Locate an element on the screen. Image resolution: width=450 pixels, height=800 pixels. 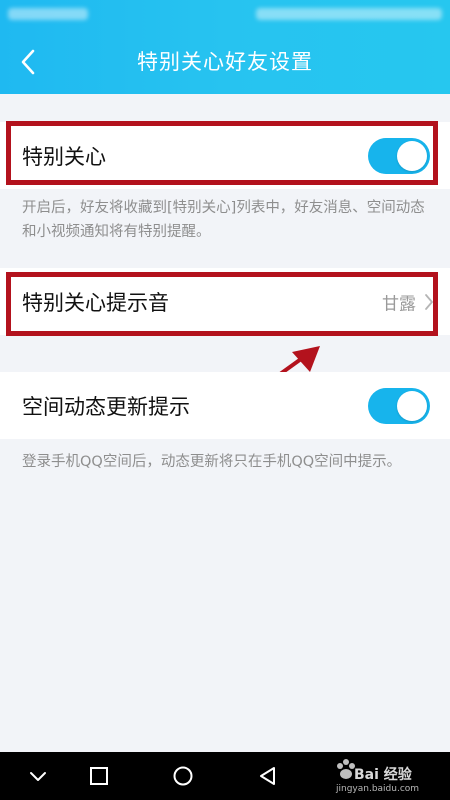
qzone-update-description: 登录手机QQ空间后，动态更新将只在手机QQ空间中提示。 is located at coordinates (212, 462).